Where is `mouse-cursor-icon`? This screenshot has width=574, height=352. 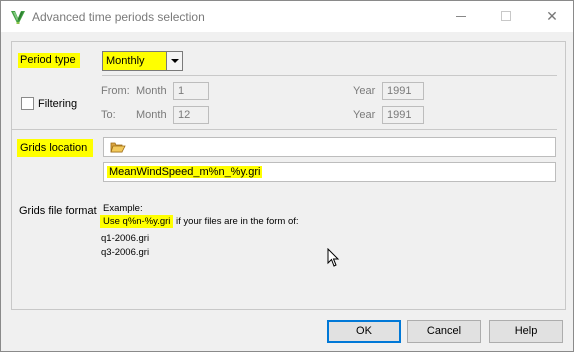
mouse-cursor-icon is located at coordinates (333, 257).